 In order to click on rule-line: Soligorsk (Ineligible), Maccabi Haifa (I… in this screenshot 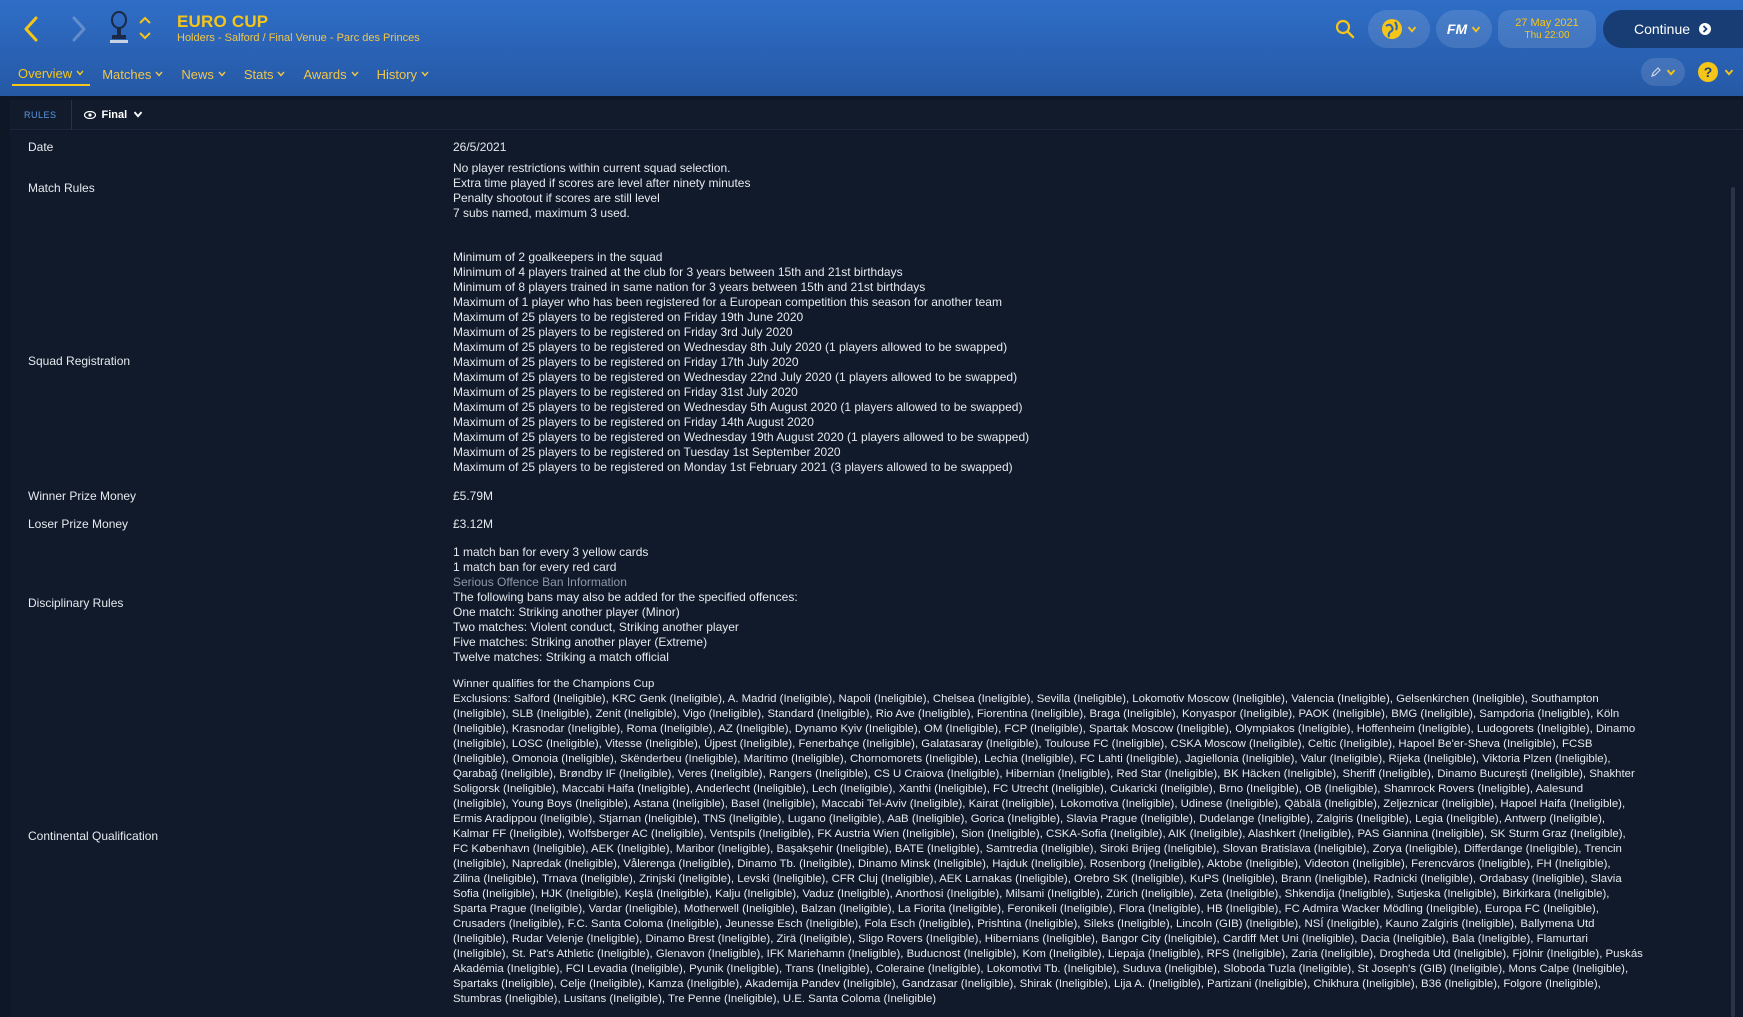, I will do `click(1018, 789)`.